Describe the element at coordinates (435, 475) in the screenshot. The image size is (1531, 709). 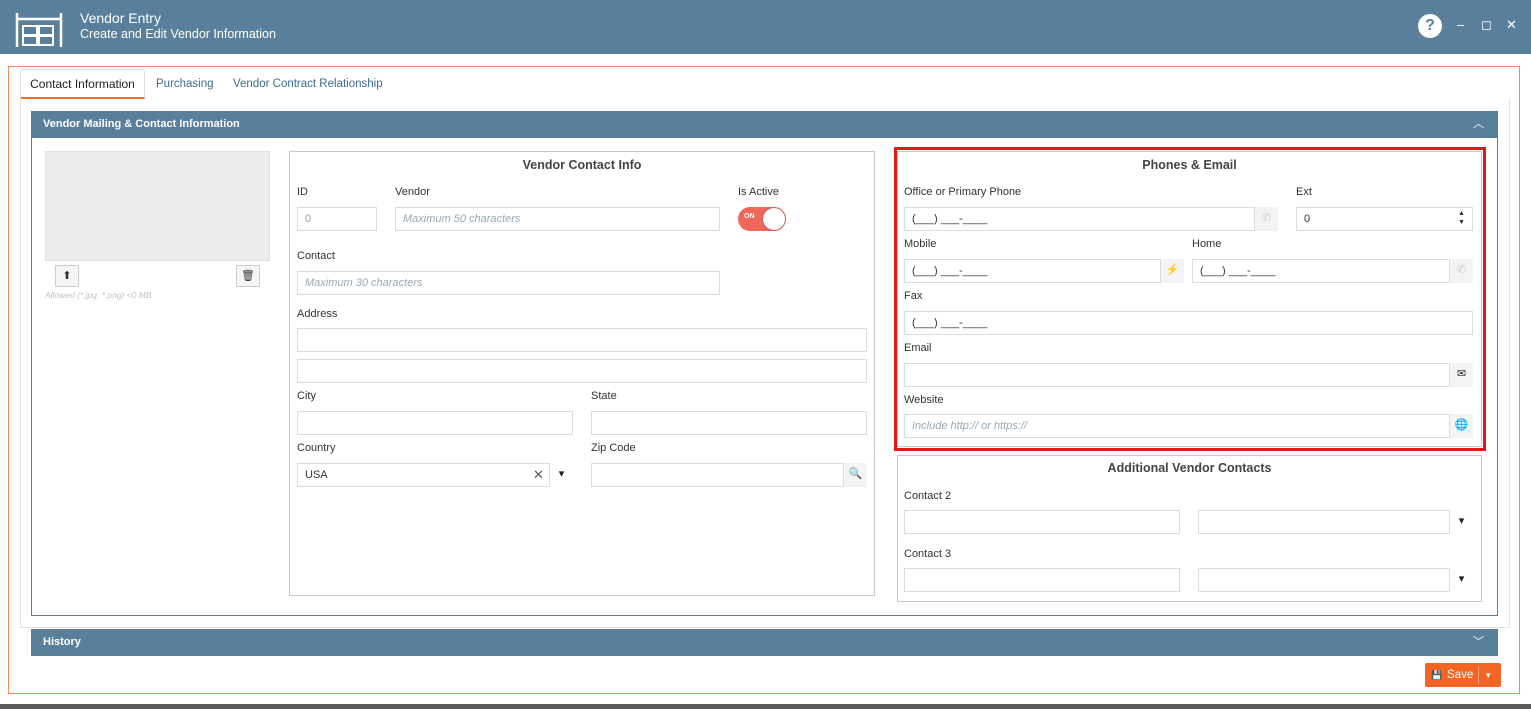
I see `country-select: USA` at that location.